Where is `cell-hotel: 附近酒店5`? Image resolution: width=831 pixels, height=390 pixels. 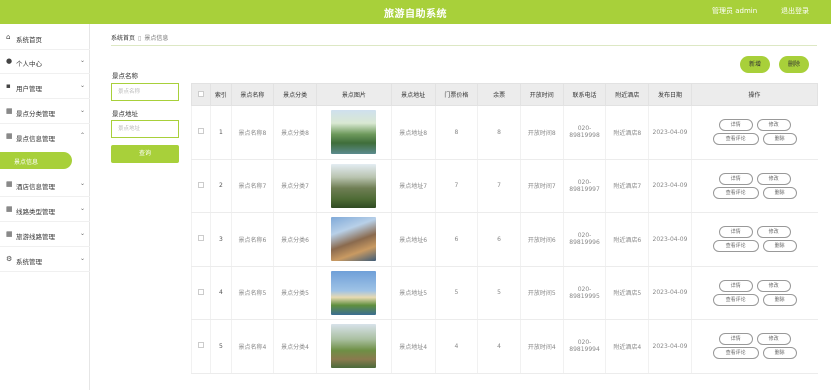 cell-hotel: 附近酒店5 is located at coordinates (627, 293).